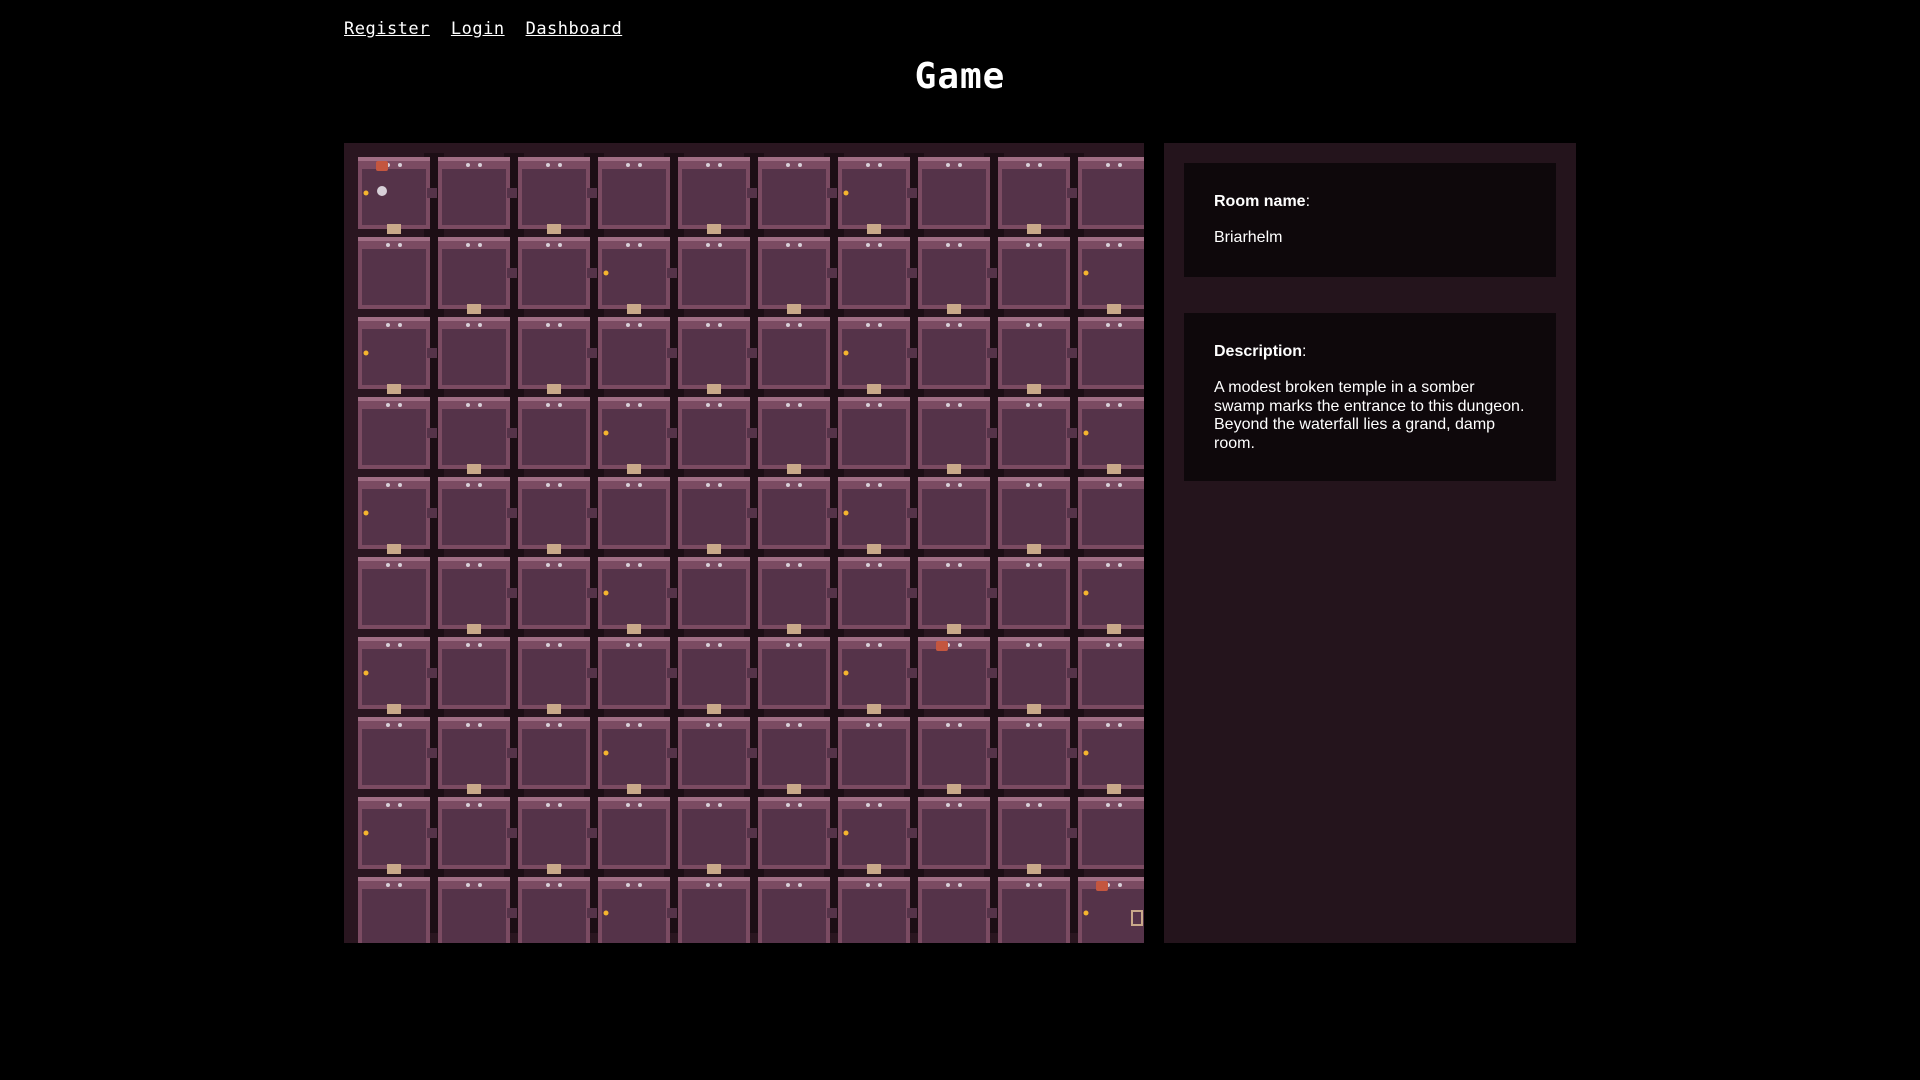  Describe the element at coordinates (1260, 201) in the screenshot. I see `room-name-label: Room name` at that location.